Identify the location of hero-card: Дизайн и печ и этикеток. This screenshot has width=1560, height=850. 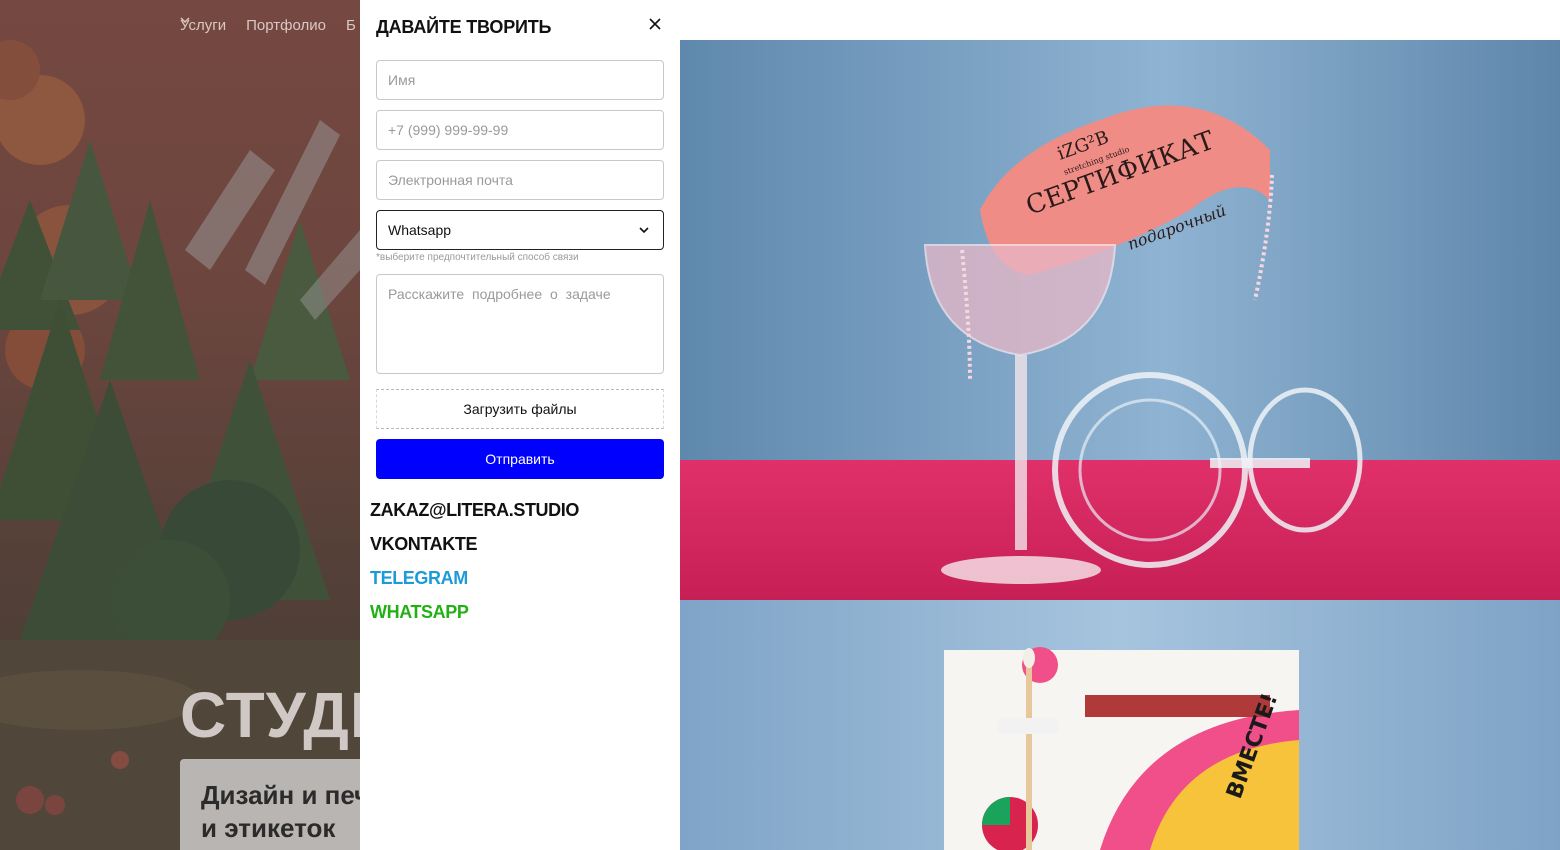
(270, 804).